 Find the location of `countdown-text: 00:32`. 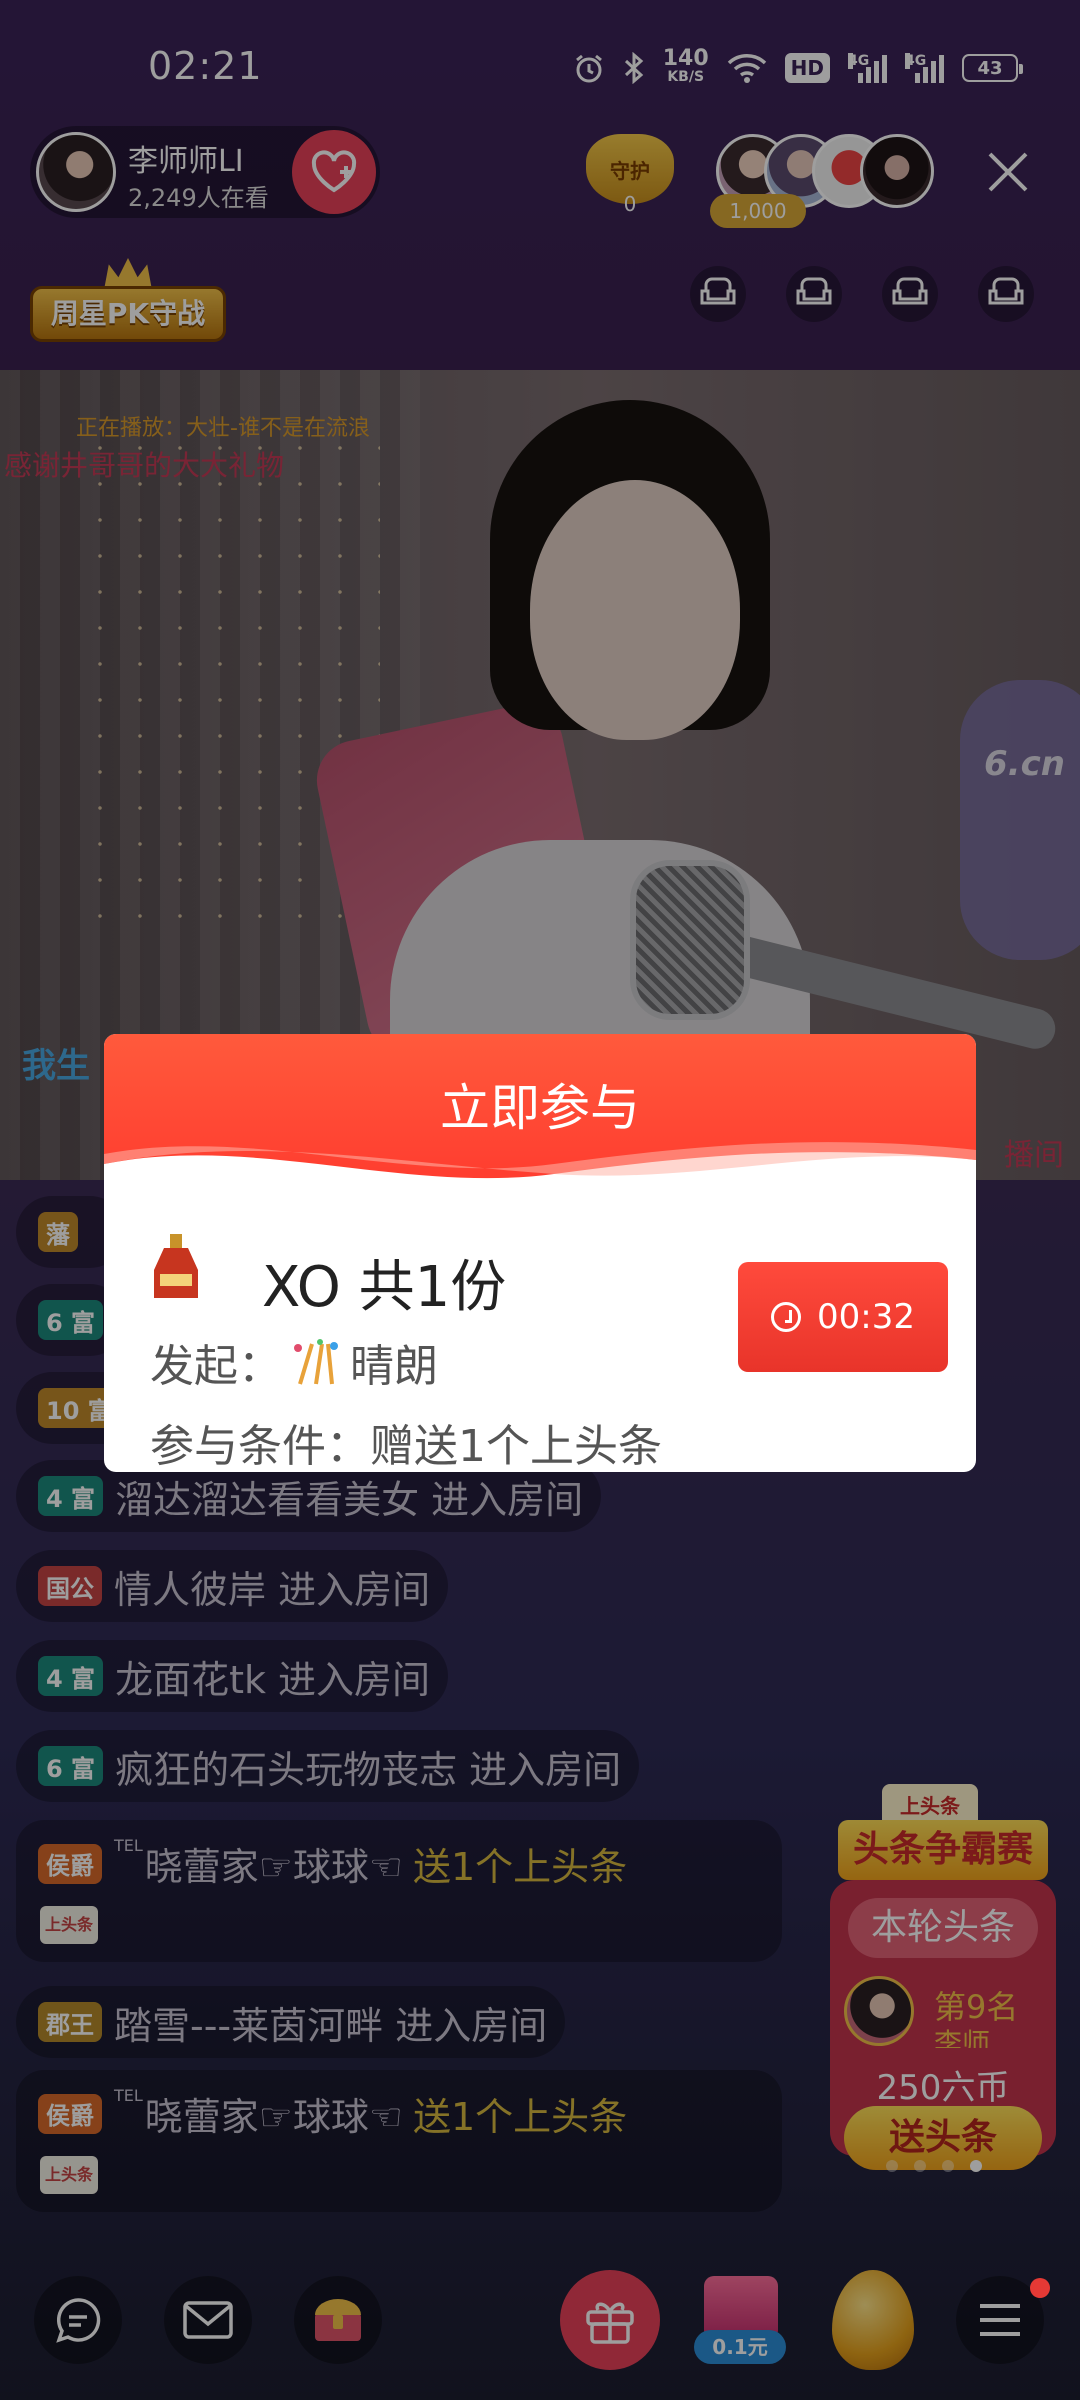

countdown-text: 00:32 is located at coordinates (866, 1317).